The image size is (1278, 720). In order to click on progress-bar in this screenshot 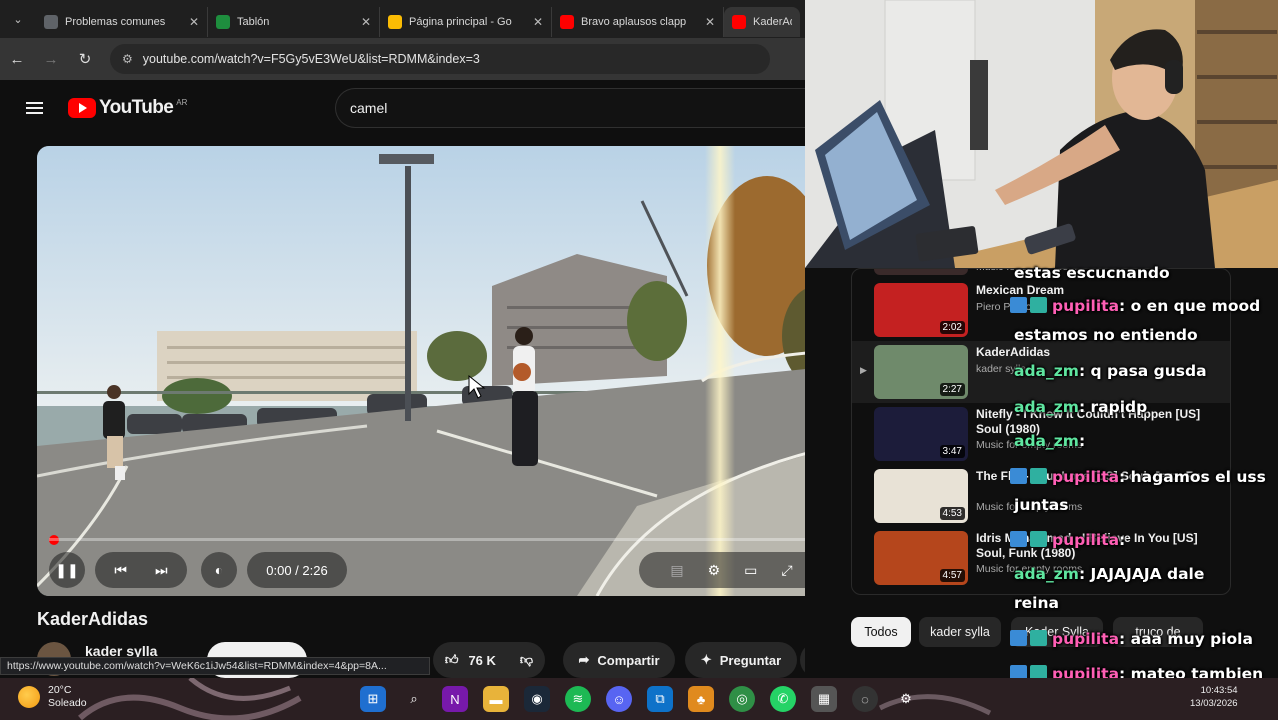, I will do `click(436, 539)`.